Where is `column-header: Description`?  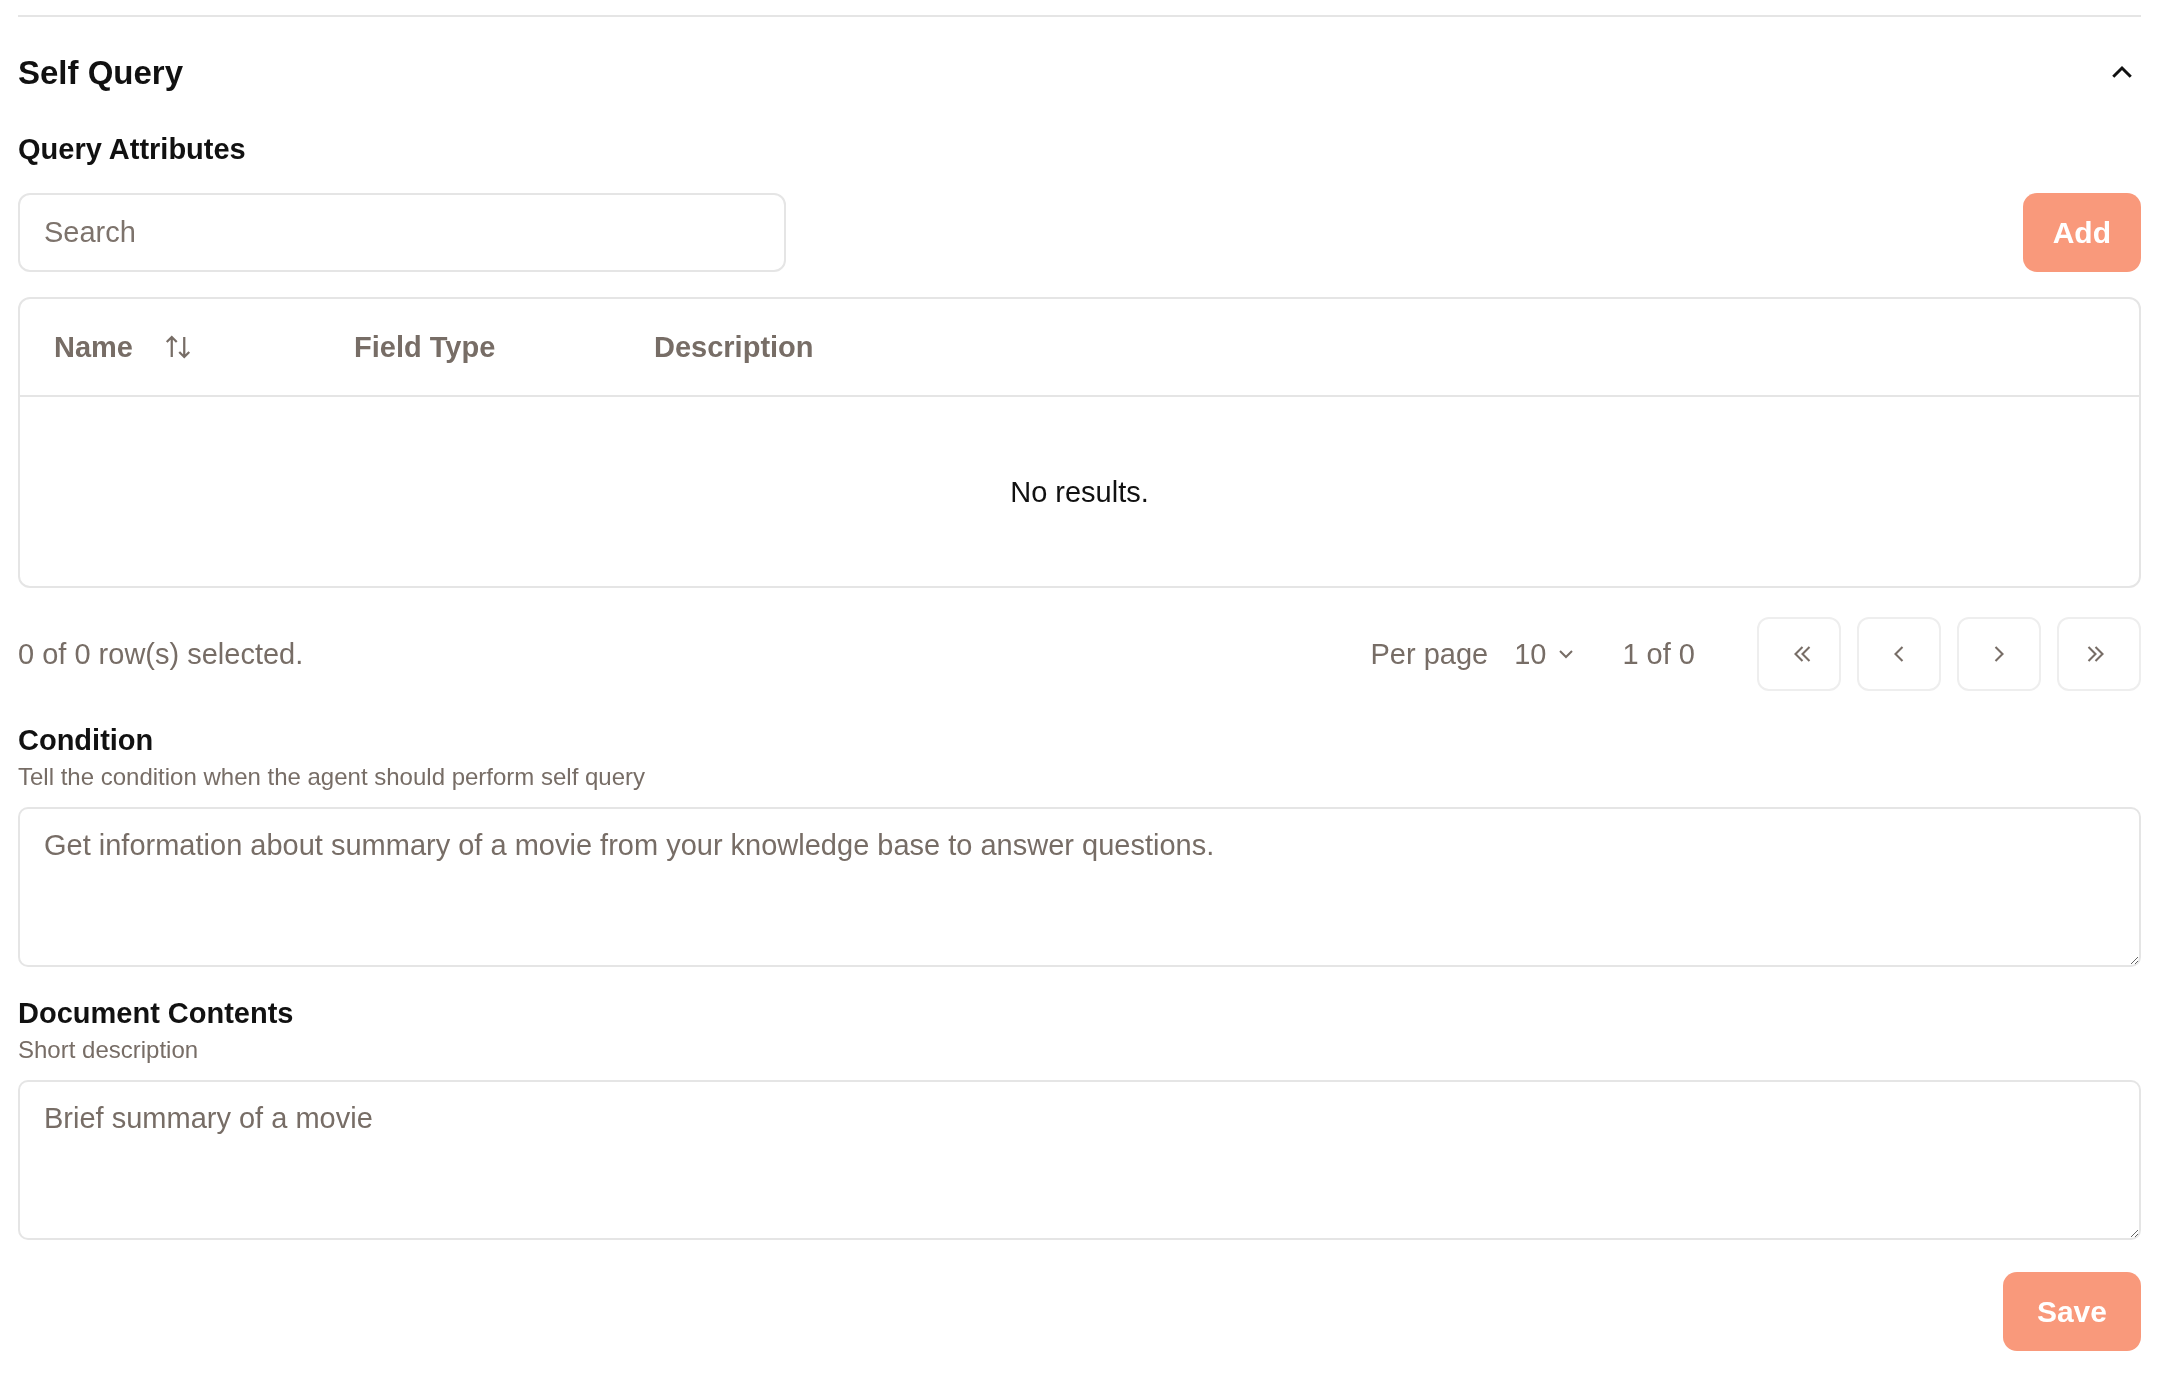
column-header: Description is located at coordinates (734, 347).